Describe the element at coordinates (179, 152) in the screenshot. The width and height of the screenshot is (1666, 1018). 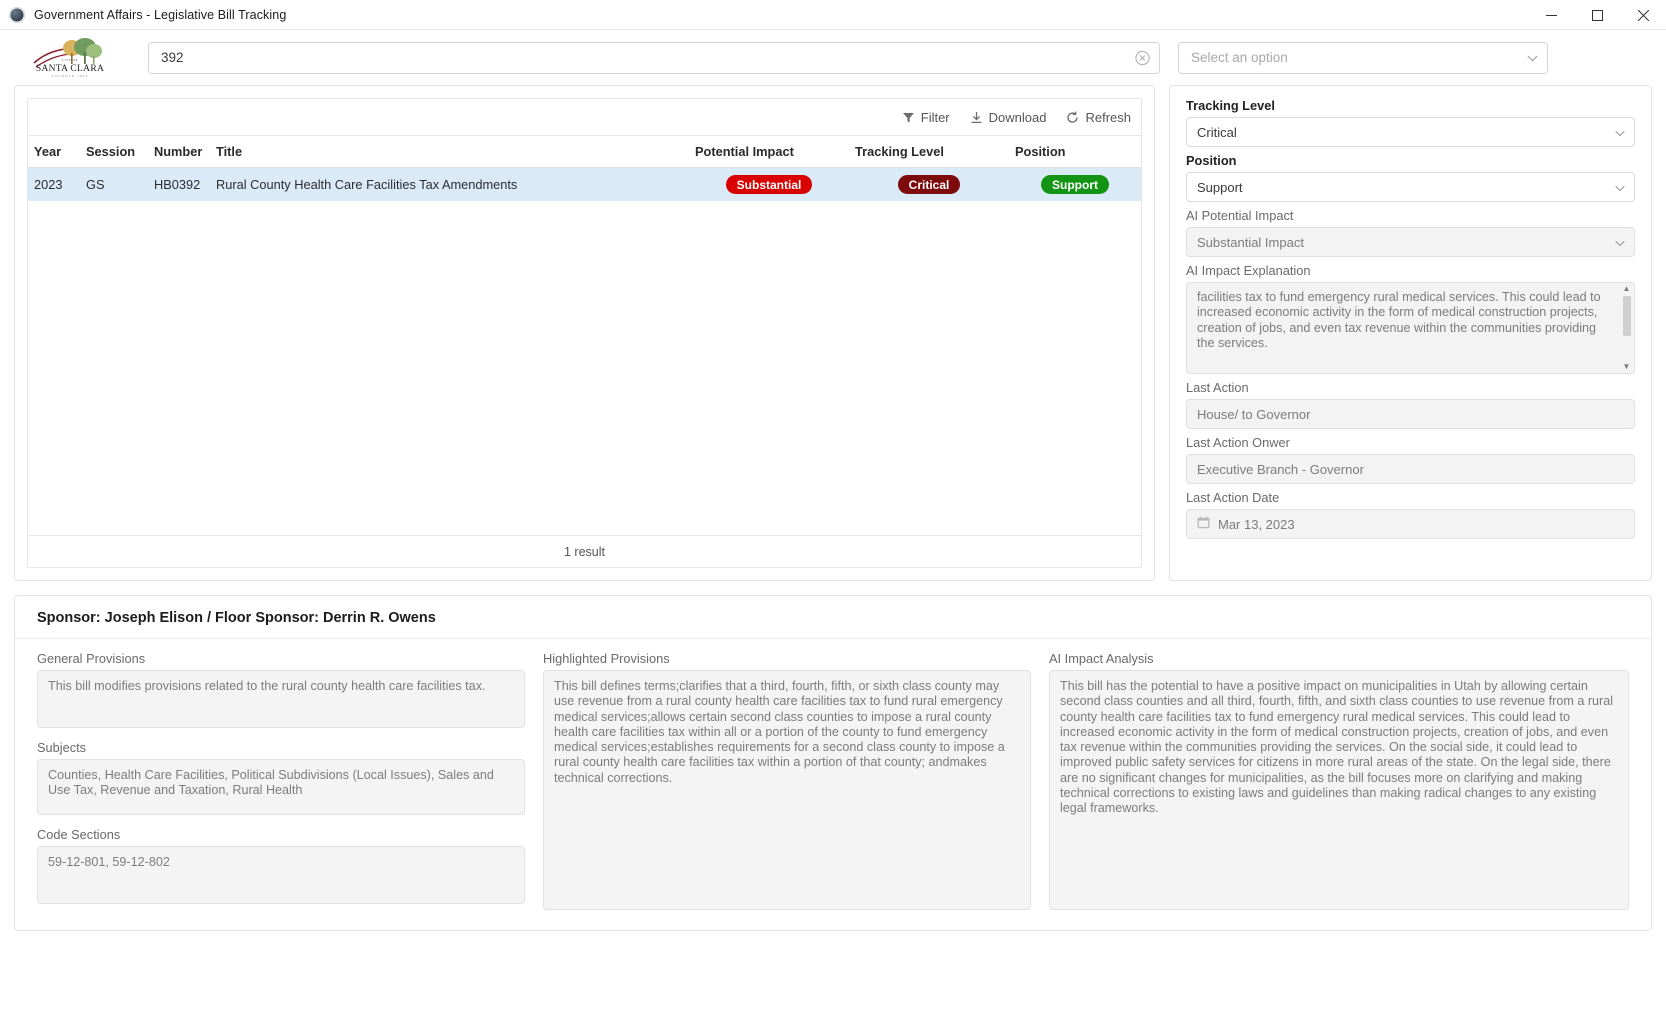
I see `column-header-number: Number` at that location.